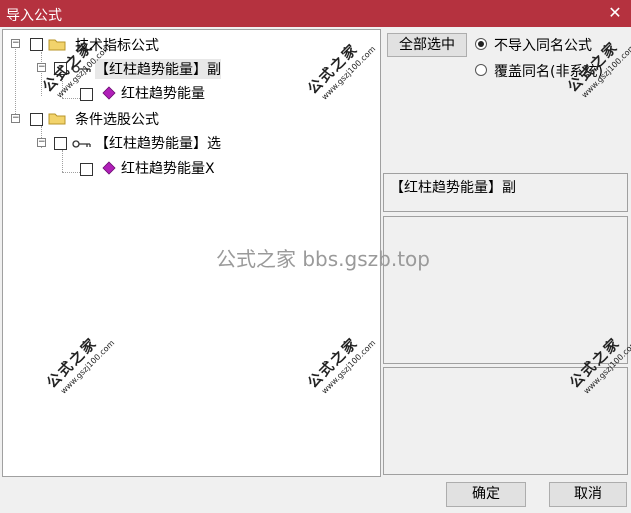  What do you see at coordinates (168, 168) in the screenshot?
I see `tree-node-label: 红柱趋势能量X` at bounding box center [168, 168].